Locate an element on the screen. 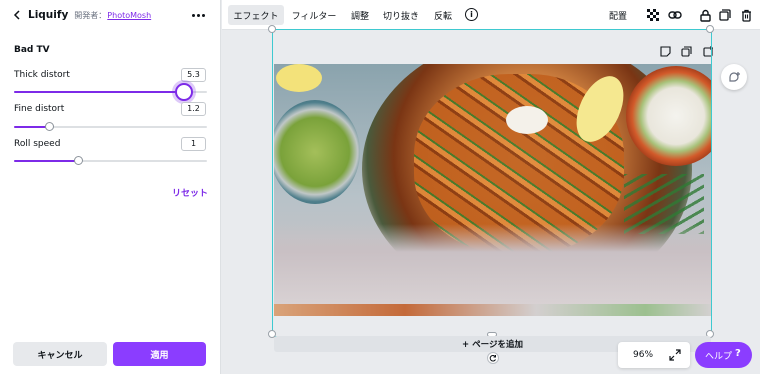 Image resolution: width=760 pixels, height=374 pixels. lemon-region is located at coordinates (299, 78).